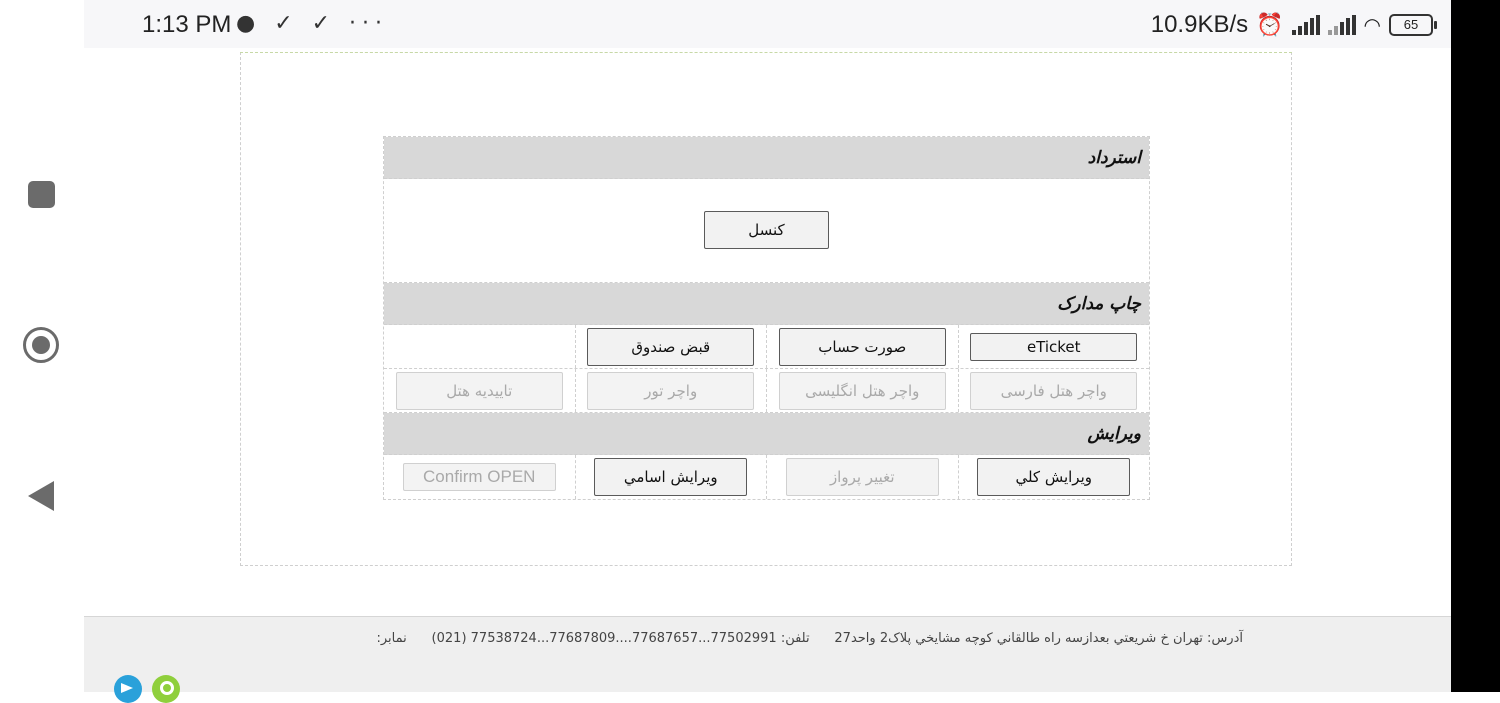 The image size is (1500, 703). What do you see at coordinates (766, 304) in the screenshot?
I see `section-print-title: چاپ مدارک` at bounding box center [766, 304].